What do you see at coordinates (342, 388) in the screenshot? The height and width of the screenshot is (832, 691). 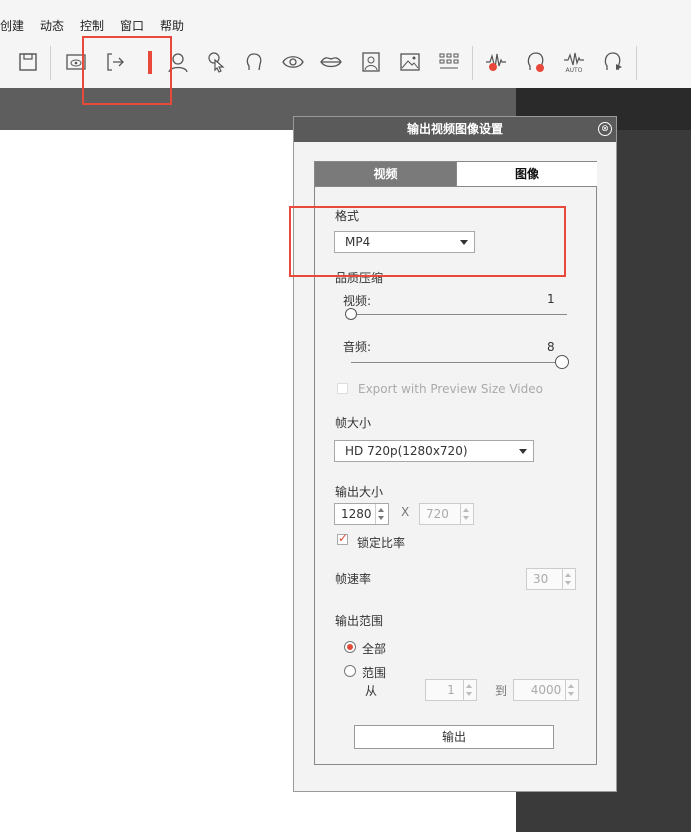 I see `preview-size-checkbox` at bounding box center [342, 388].